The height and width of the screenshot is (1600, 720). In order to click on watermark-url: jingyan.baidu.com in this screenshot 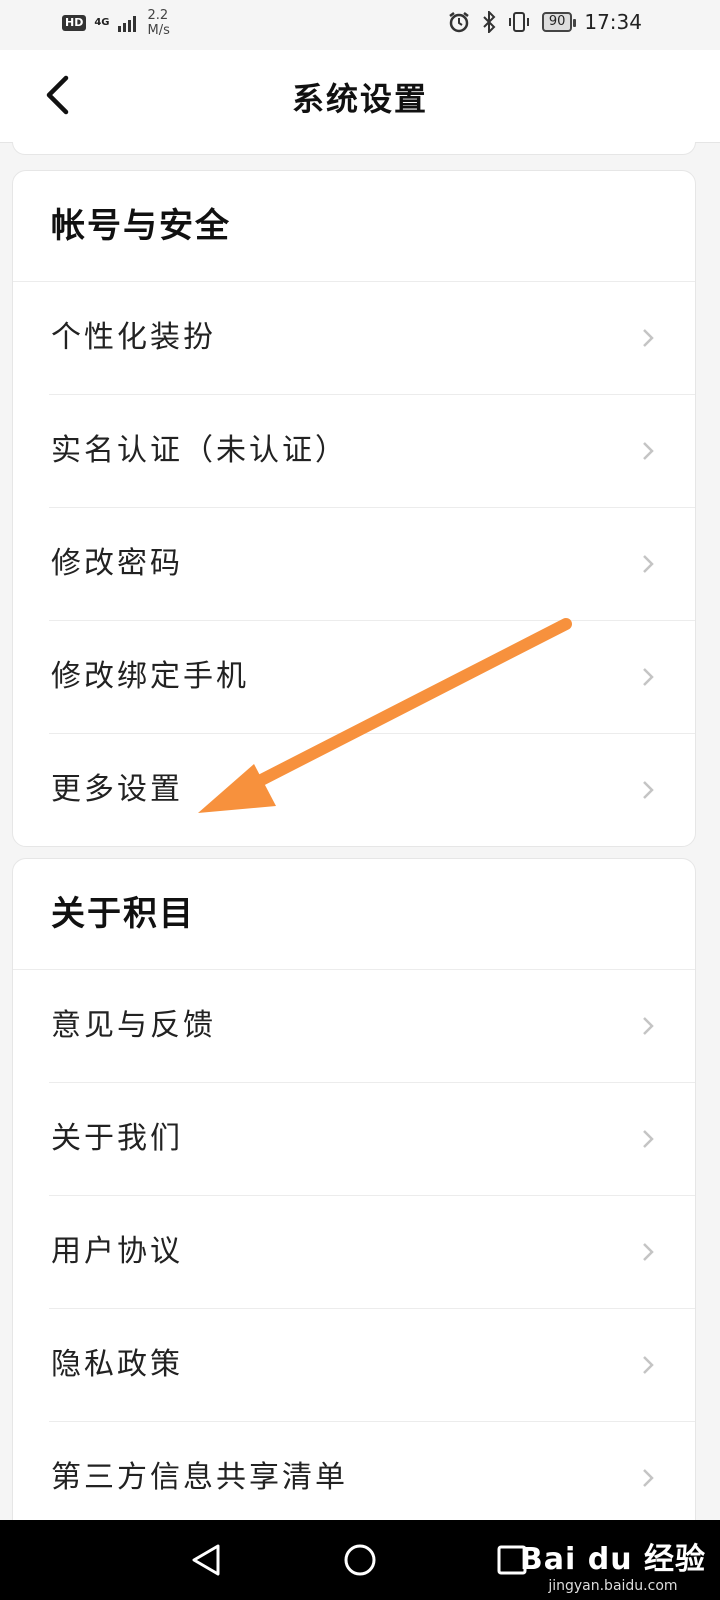, I will do `click(613, 1586)`.